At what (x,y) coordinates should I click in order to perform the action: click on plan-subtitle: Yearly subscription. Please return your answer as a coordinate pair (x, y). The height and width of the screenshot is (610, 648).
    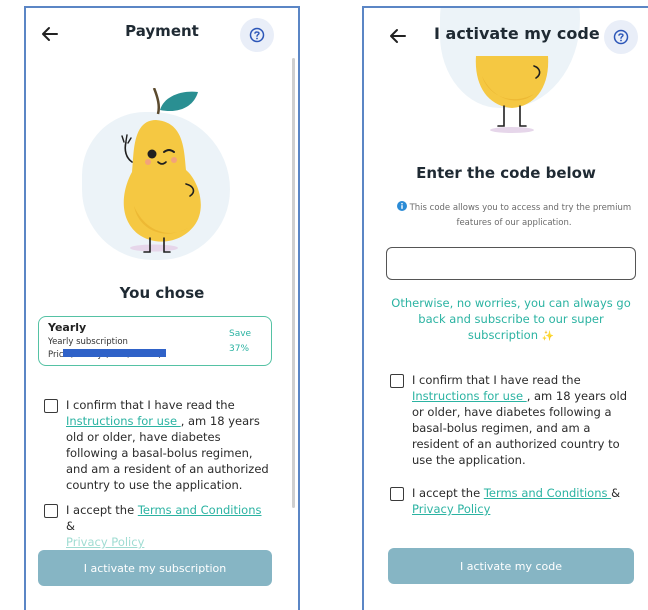
    Looking at the image, I should click on (88, 342).